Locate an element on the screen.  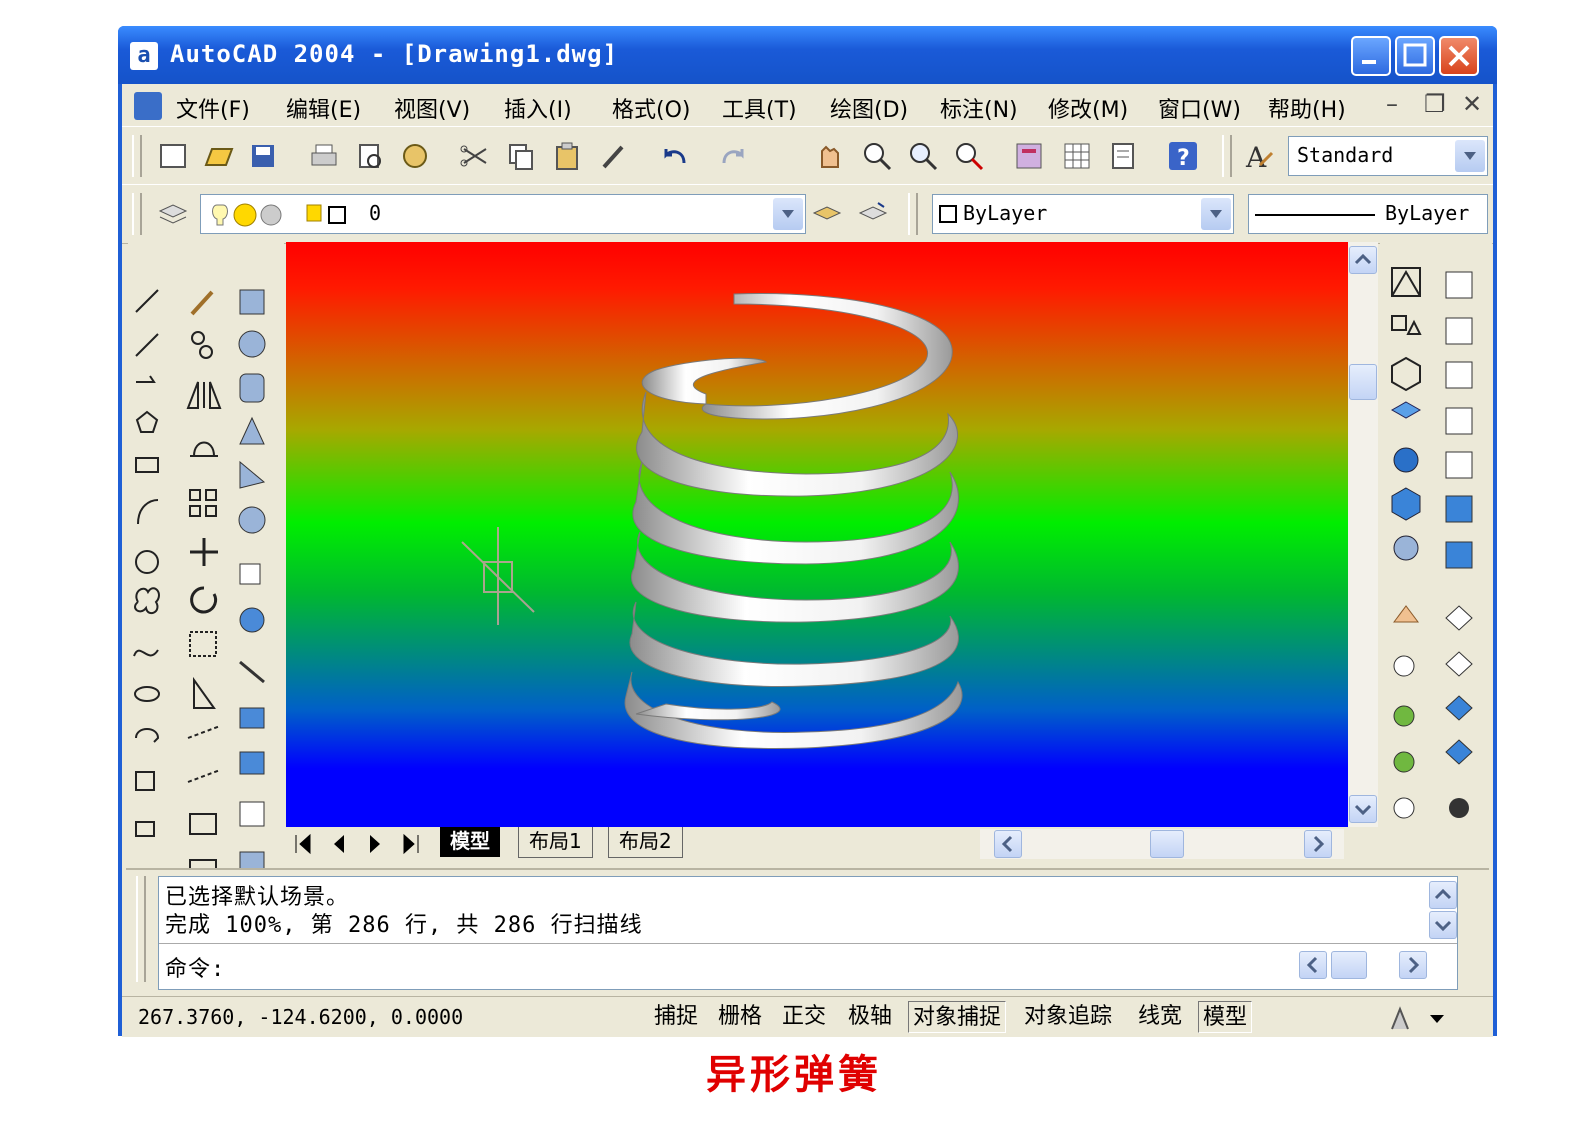
maximize-icon is located at coordinates (1415, 55).